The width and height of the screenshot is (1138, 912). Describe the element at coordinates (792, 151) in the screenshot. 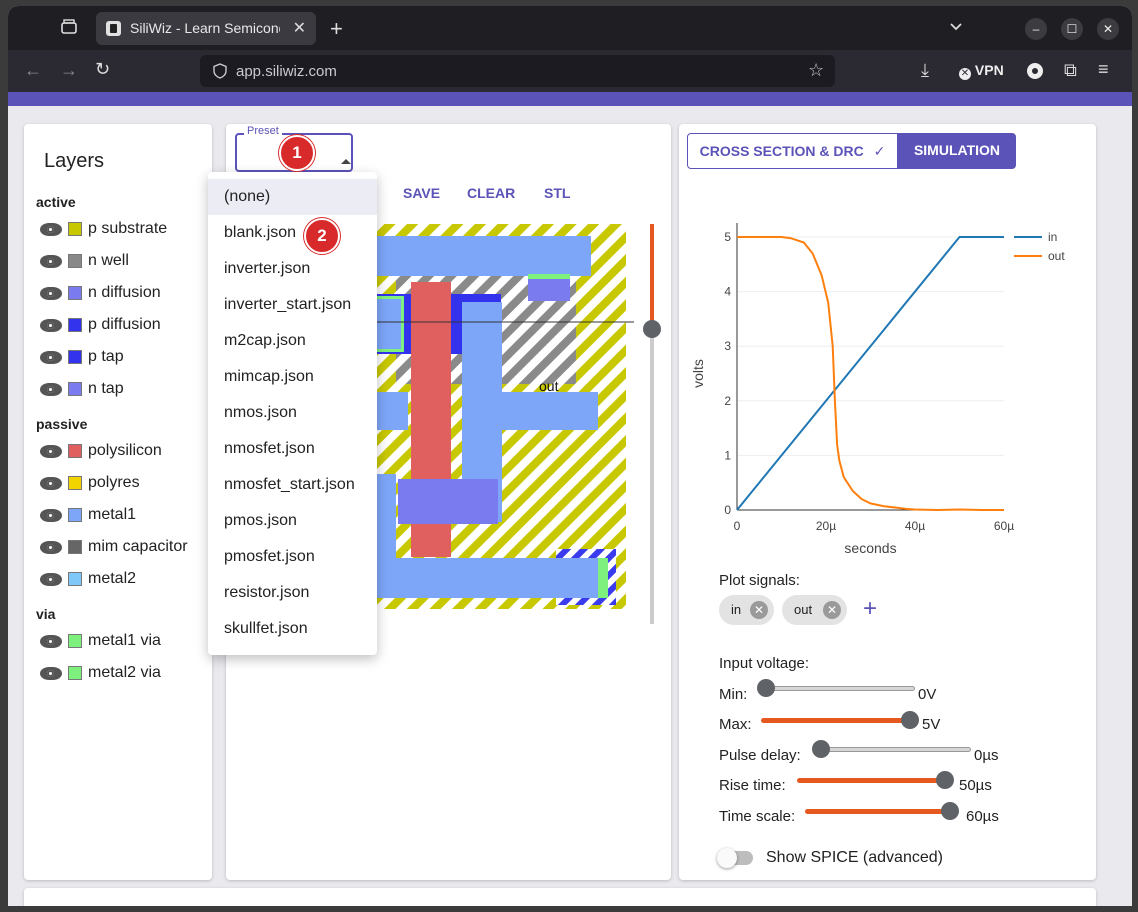

I see `tab-cross-section: CROSS SECTION & DRC ✓` at that location.